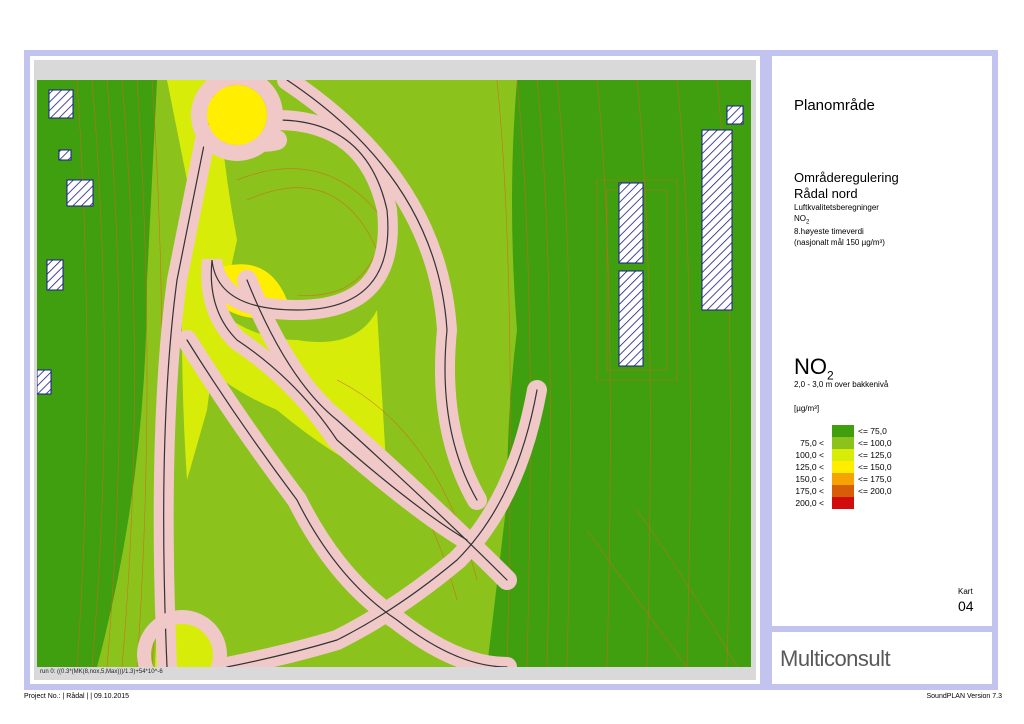 Image resolution: width=1024 pixels, height=724 pixels. I want to click on footer-project-info: Project No.: | Rådal | | 09.10.2015, so click(77, 696).